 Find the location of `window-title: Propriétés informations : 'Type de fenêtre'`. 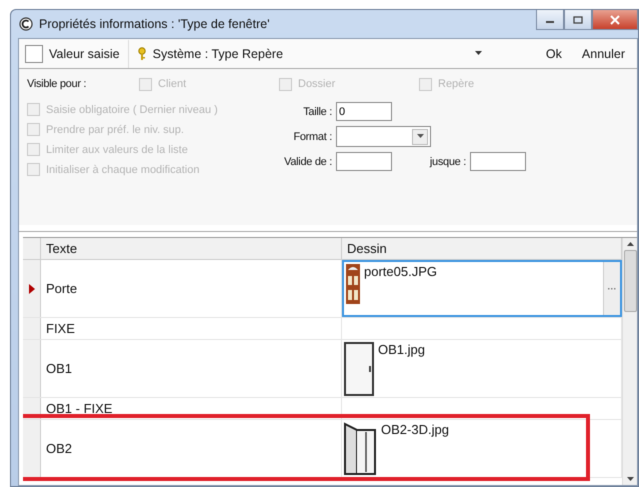

window-title: Propriétés informations : 'Type de fenêtre' is located at coordinates (155, 24).